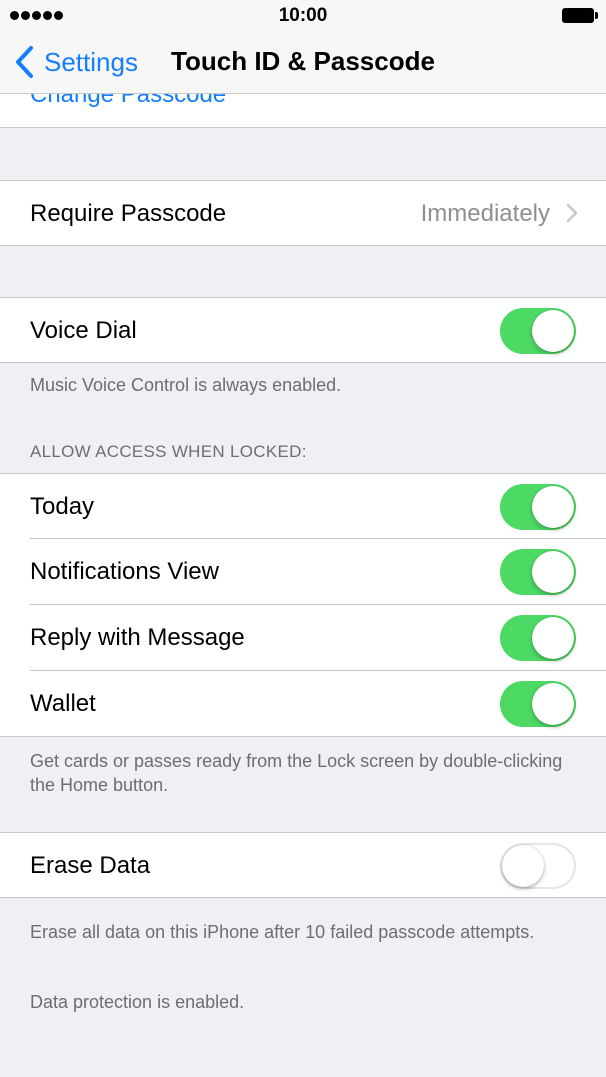 This screenshot has height=1077, width=606. What do you see at coordinates (137, 637) in the screenshot?
I see `reply-with-message-label: Reply with Message` at bounding box center [137, 637].